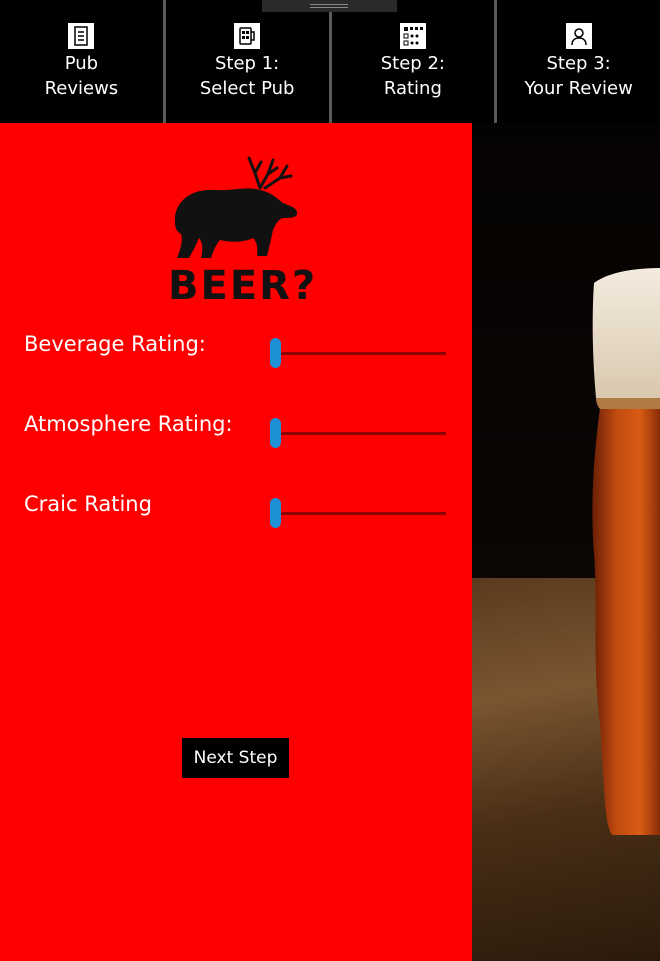 Image resolution: width=660 pixels, height=961 pixels. Describe the element at coordinates (247, 88) in the screenshot. I see `nav-step1-line2: Select Pub` at that location.